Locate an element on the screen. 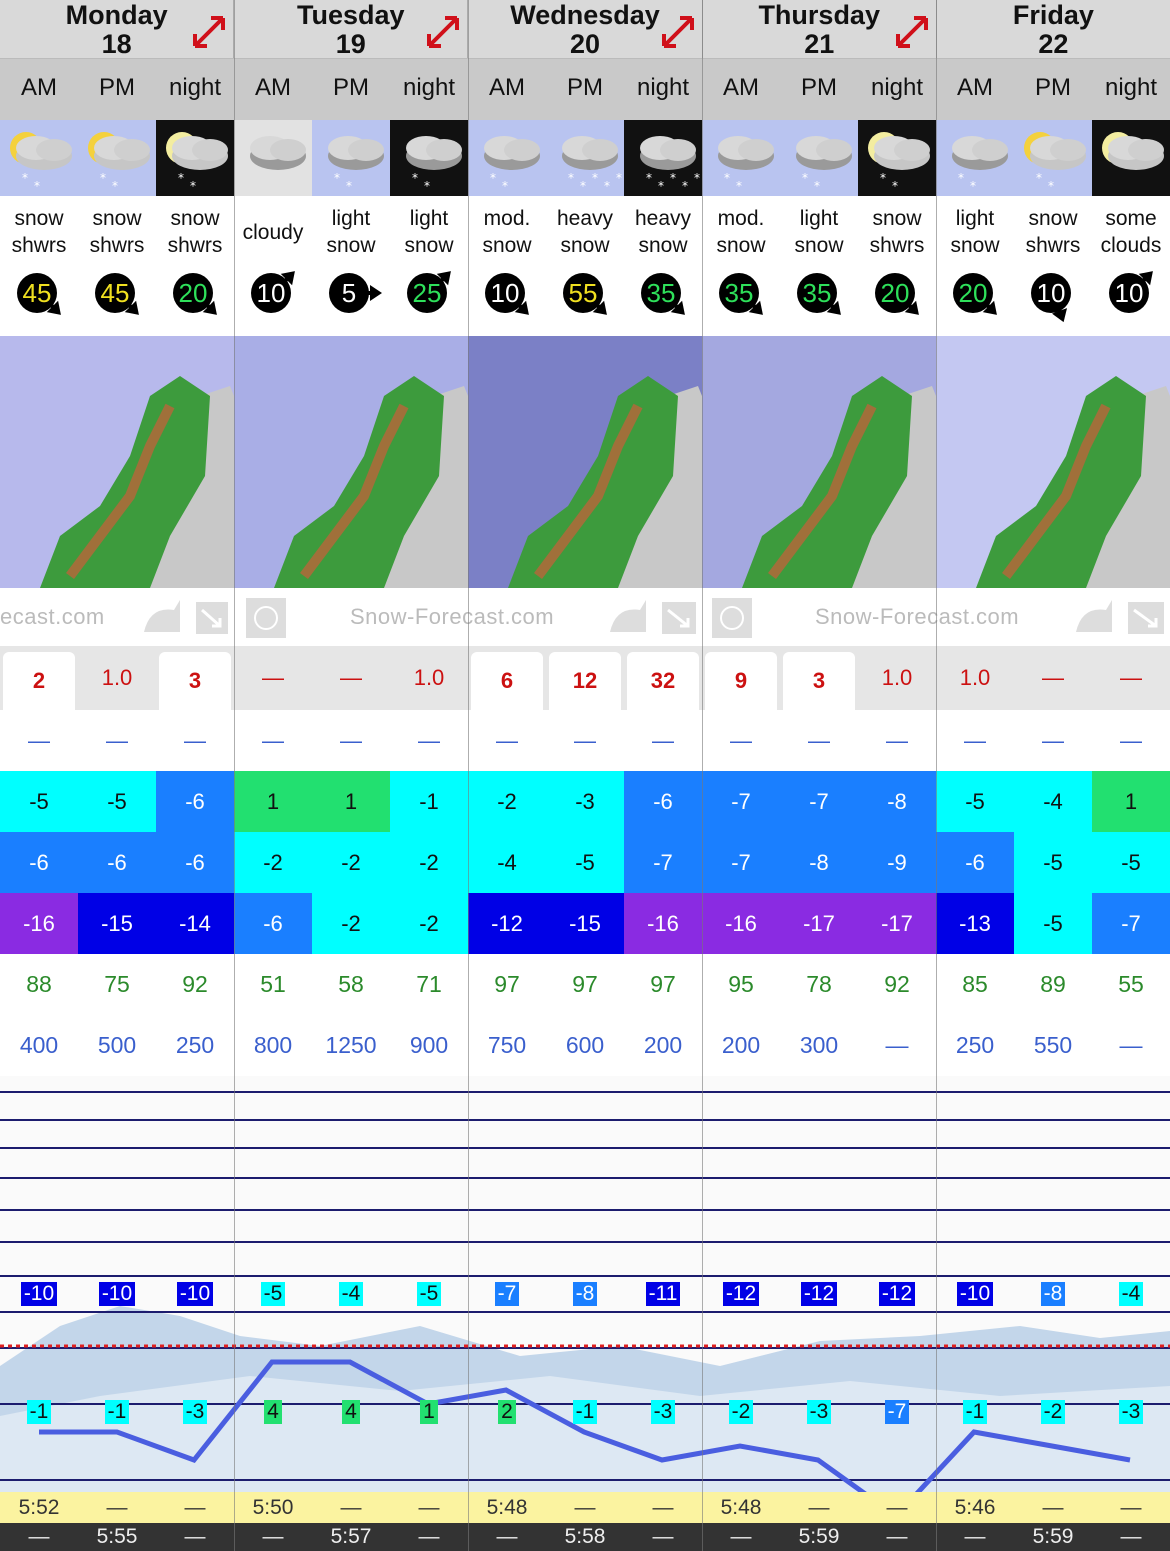 This screenshot has height=1551, width=1170. wind-chill: -16 is located at coordinates (741, 923).